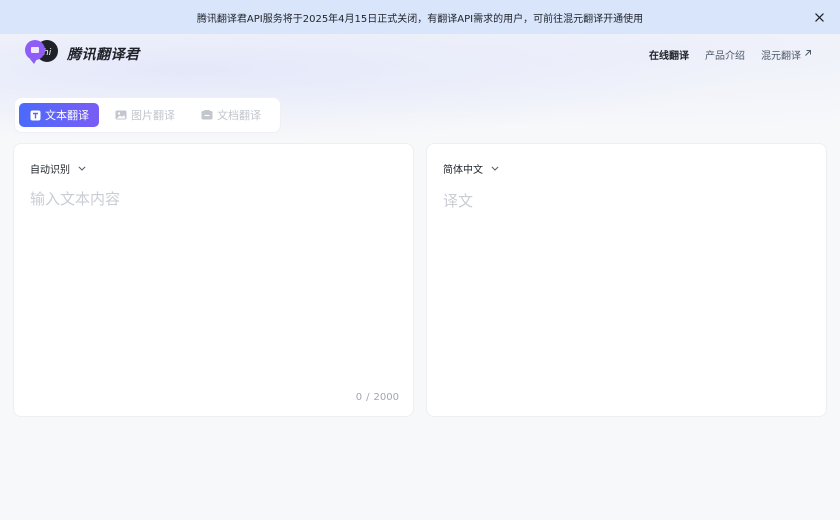  Describe the element at coordinates (103, 54) in the screenshot. I see `brand-name: 腾讯翻译君` at that location.